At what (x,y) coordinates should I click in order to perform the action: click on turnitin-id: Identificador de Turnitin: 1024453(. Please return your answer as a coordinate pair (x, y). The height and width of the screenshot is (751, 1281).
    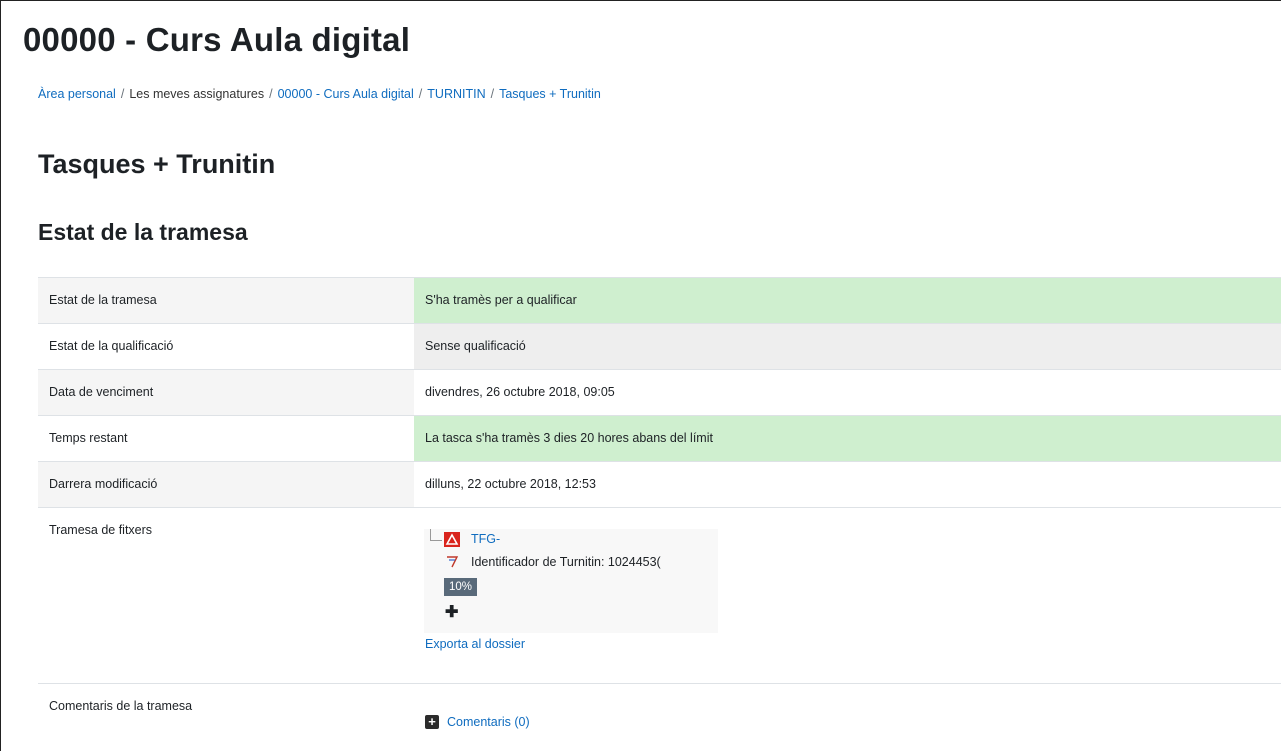
    Looking at the image, I should click on (566, 562).